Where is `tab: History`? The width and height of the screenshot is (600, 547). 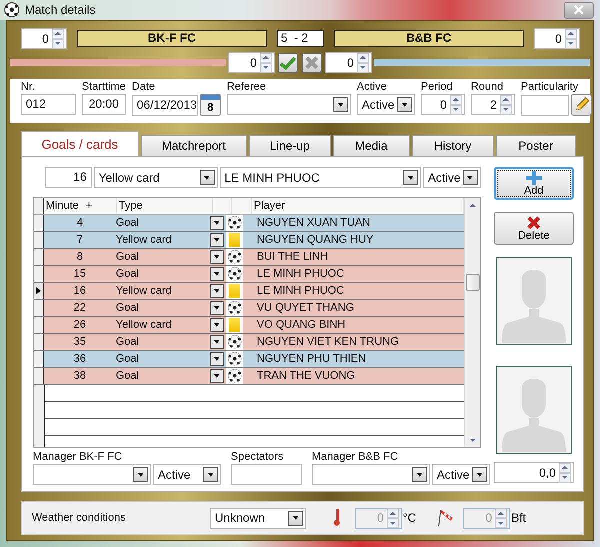
tab: History is located at coordinates (453, 145).